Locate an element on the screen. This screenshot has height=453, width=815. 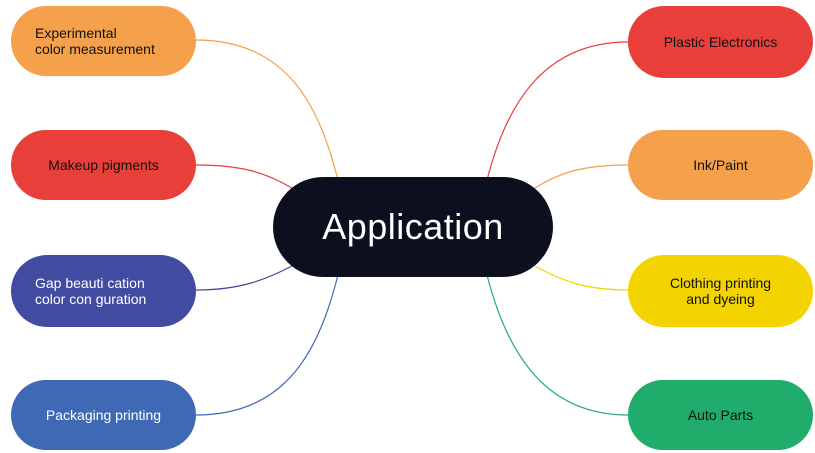
right-node-0: Plastic Electronics is located at coordinates (720, 42).